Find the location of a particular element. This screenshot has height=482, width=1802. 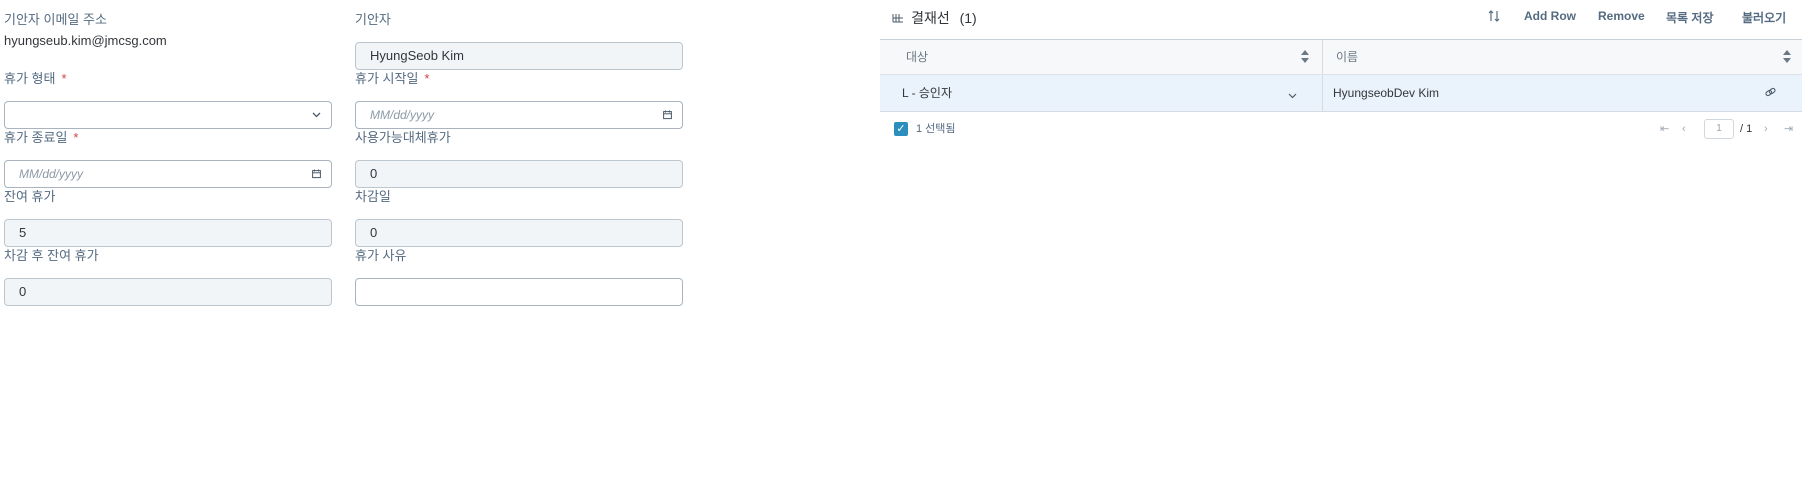

requester-email-label: 기안자 이메일 주소 is located at coordinates (55, 19).